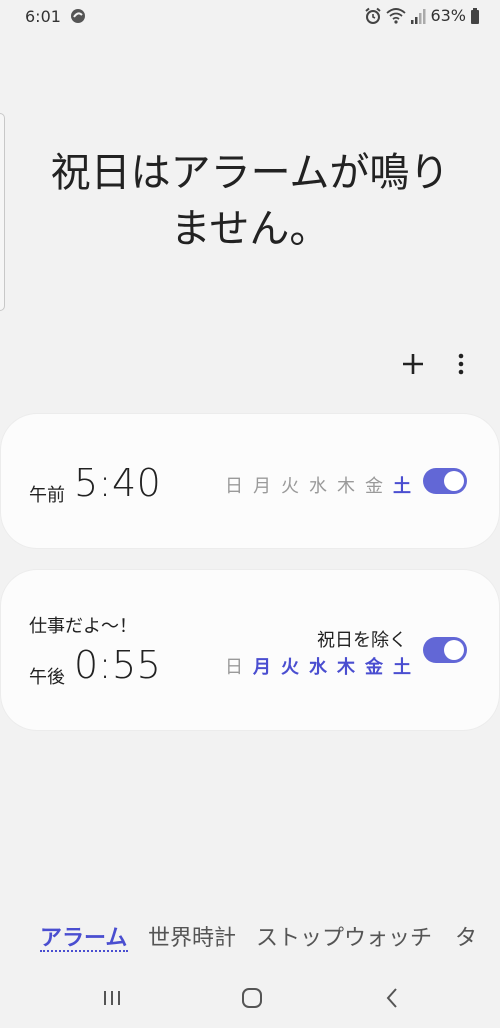 This screenshot has width=500, height=1028. I want to click on alarm-time: 0:55, so click(118, 665).